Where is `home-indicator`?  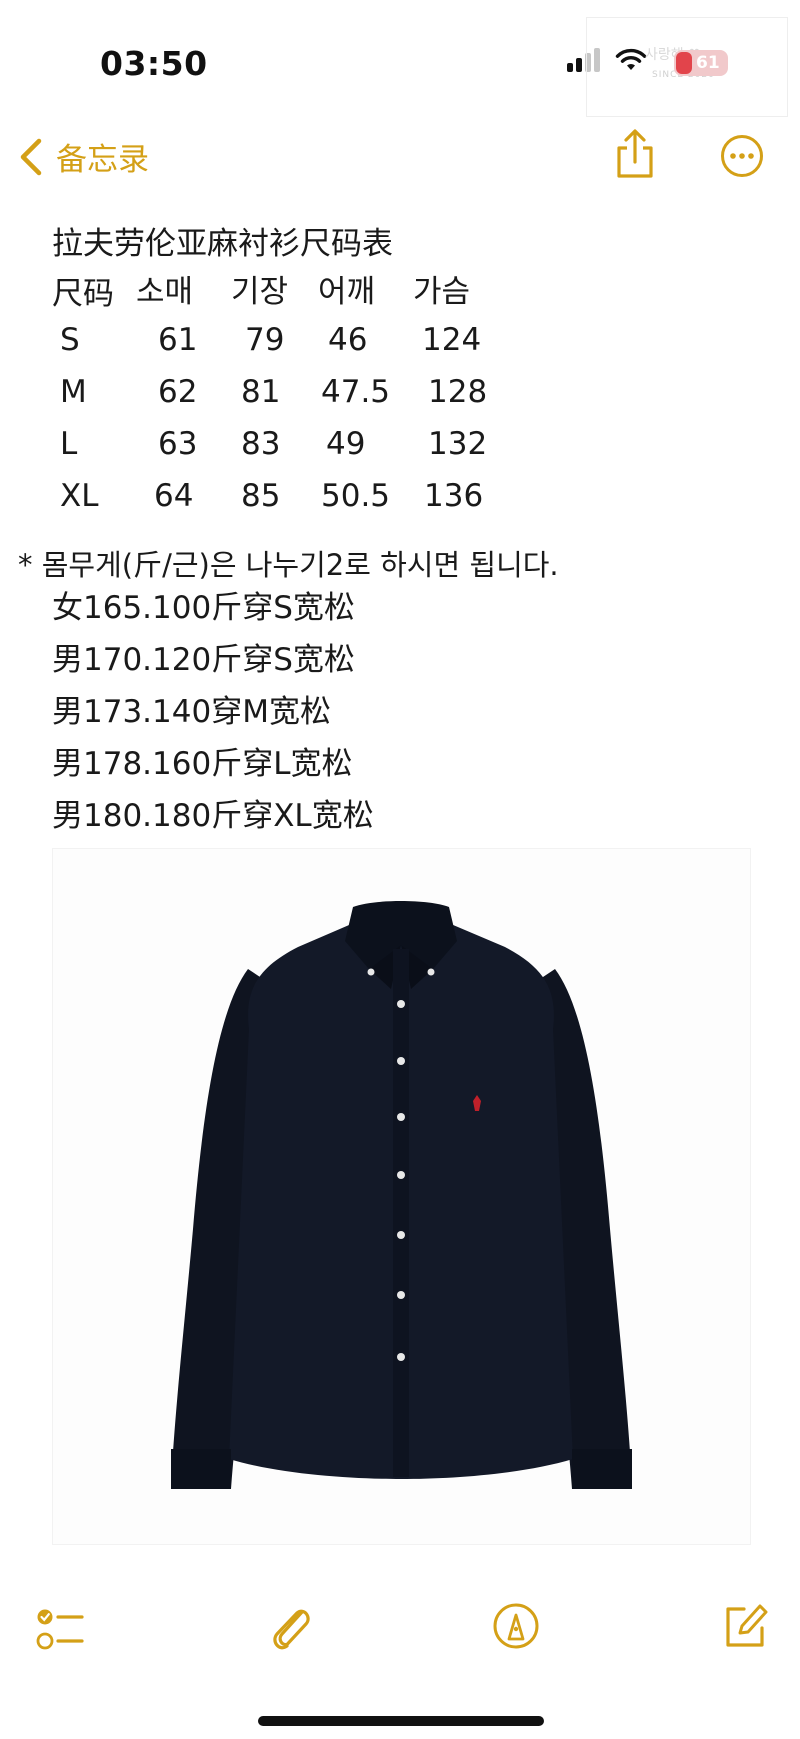
home-indicator is located at coordinates (401, 1721).